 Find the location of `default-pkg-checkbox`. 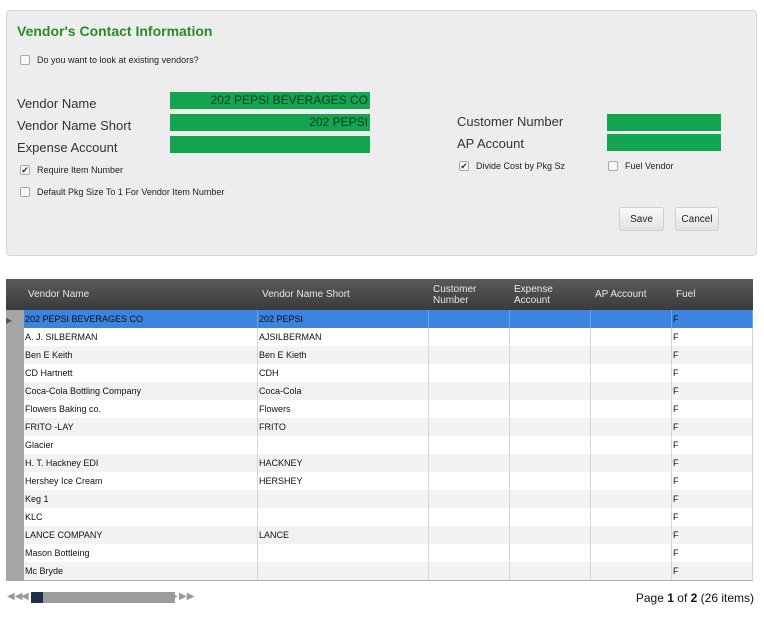

default-pkg-checkbox is located at coordinates (25, 192).